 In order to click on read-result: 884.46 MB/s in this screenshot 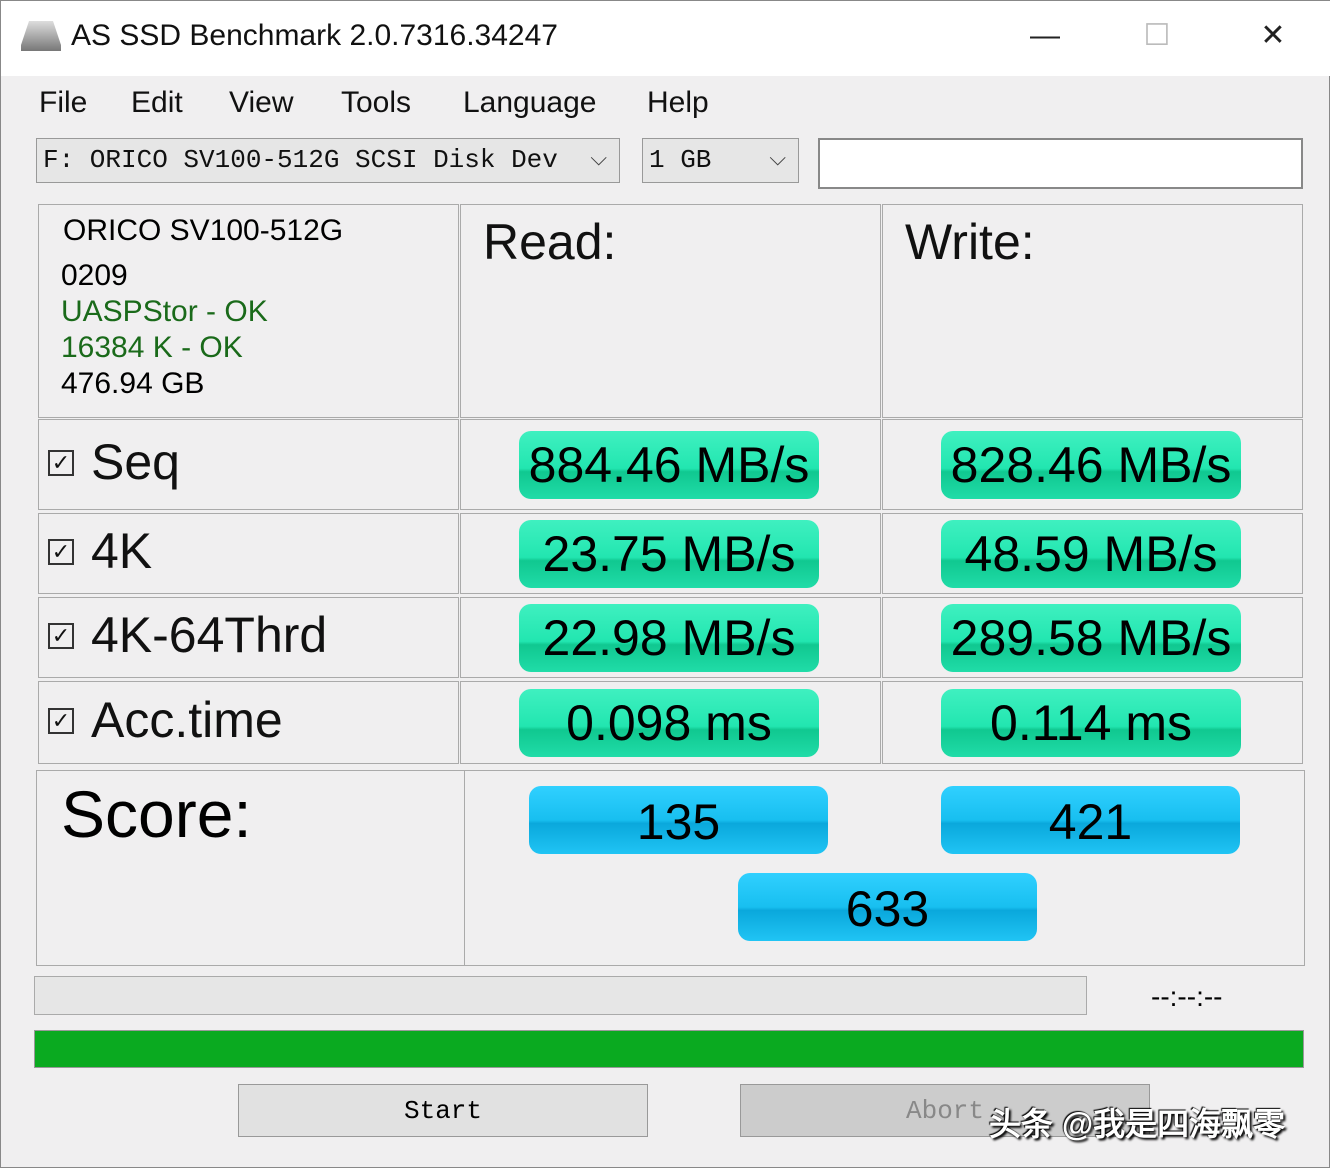, I will do `click(669, 464)`.